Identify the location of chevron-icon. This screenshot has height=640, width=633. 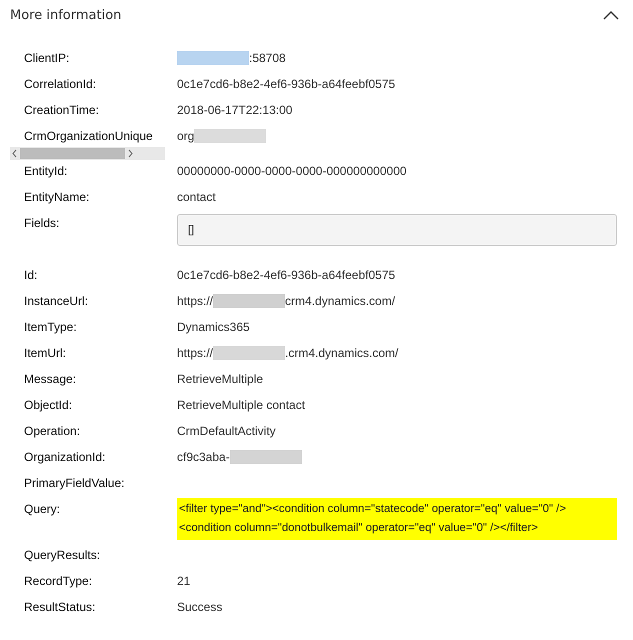
(611, 15).